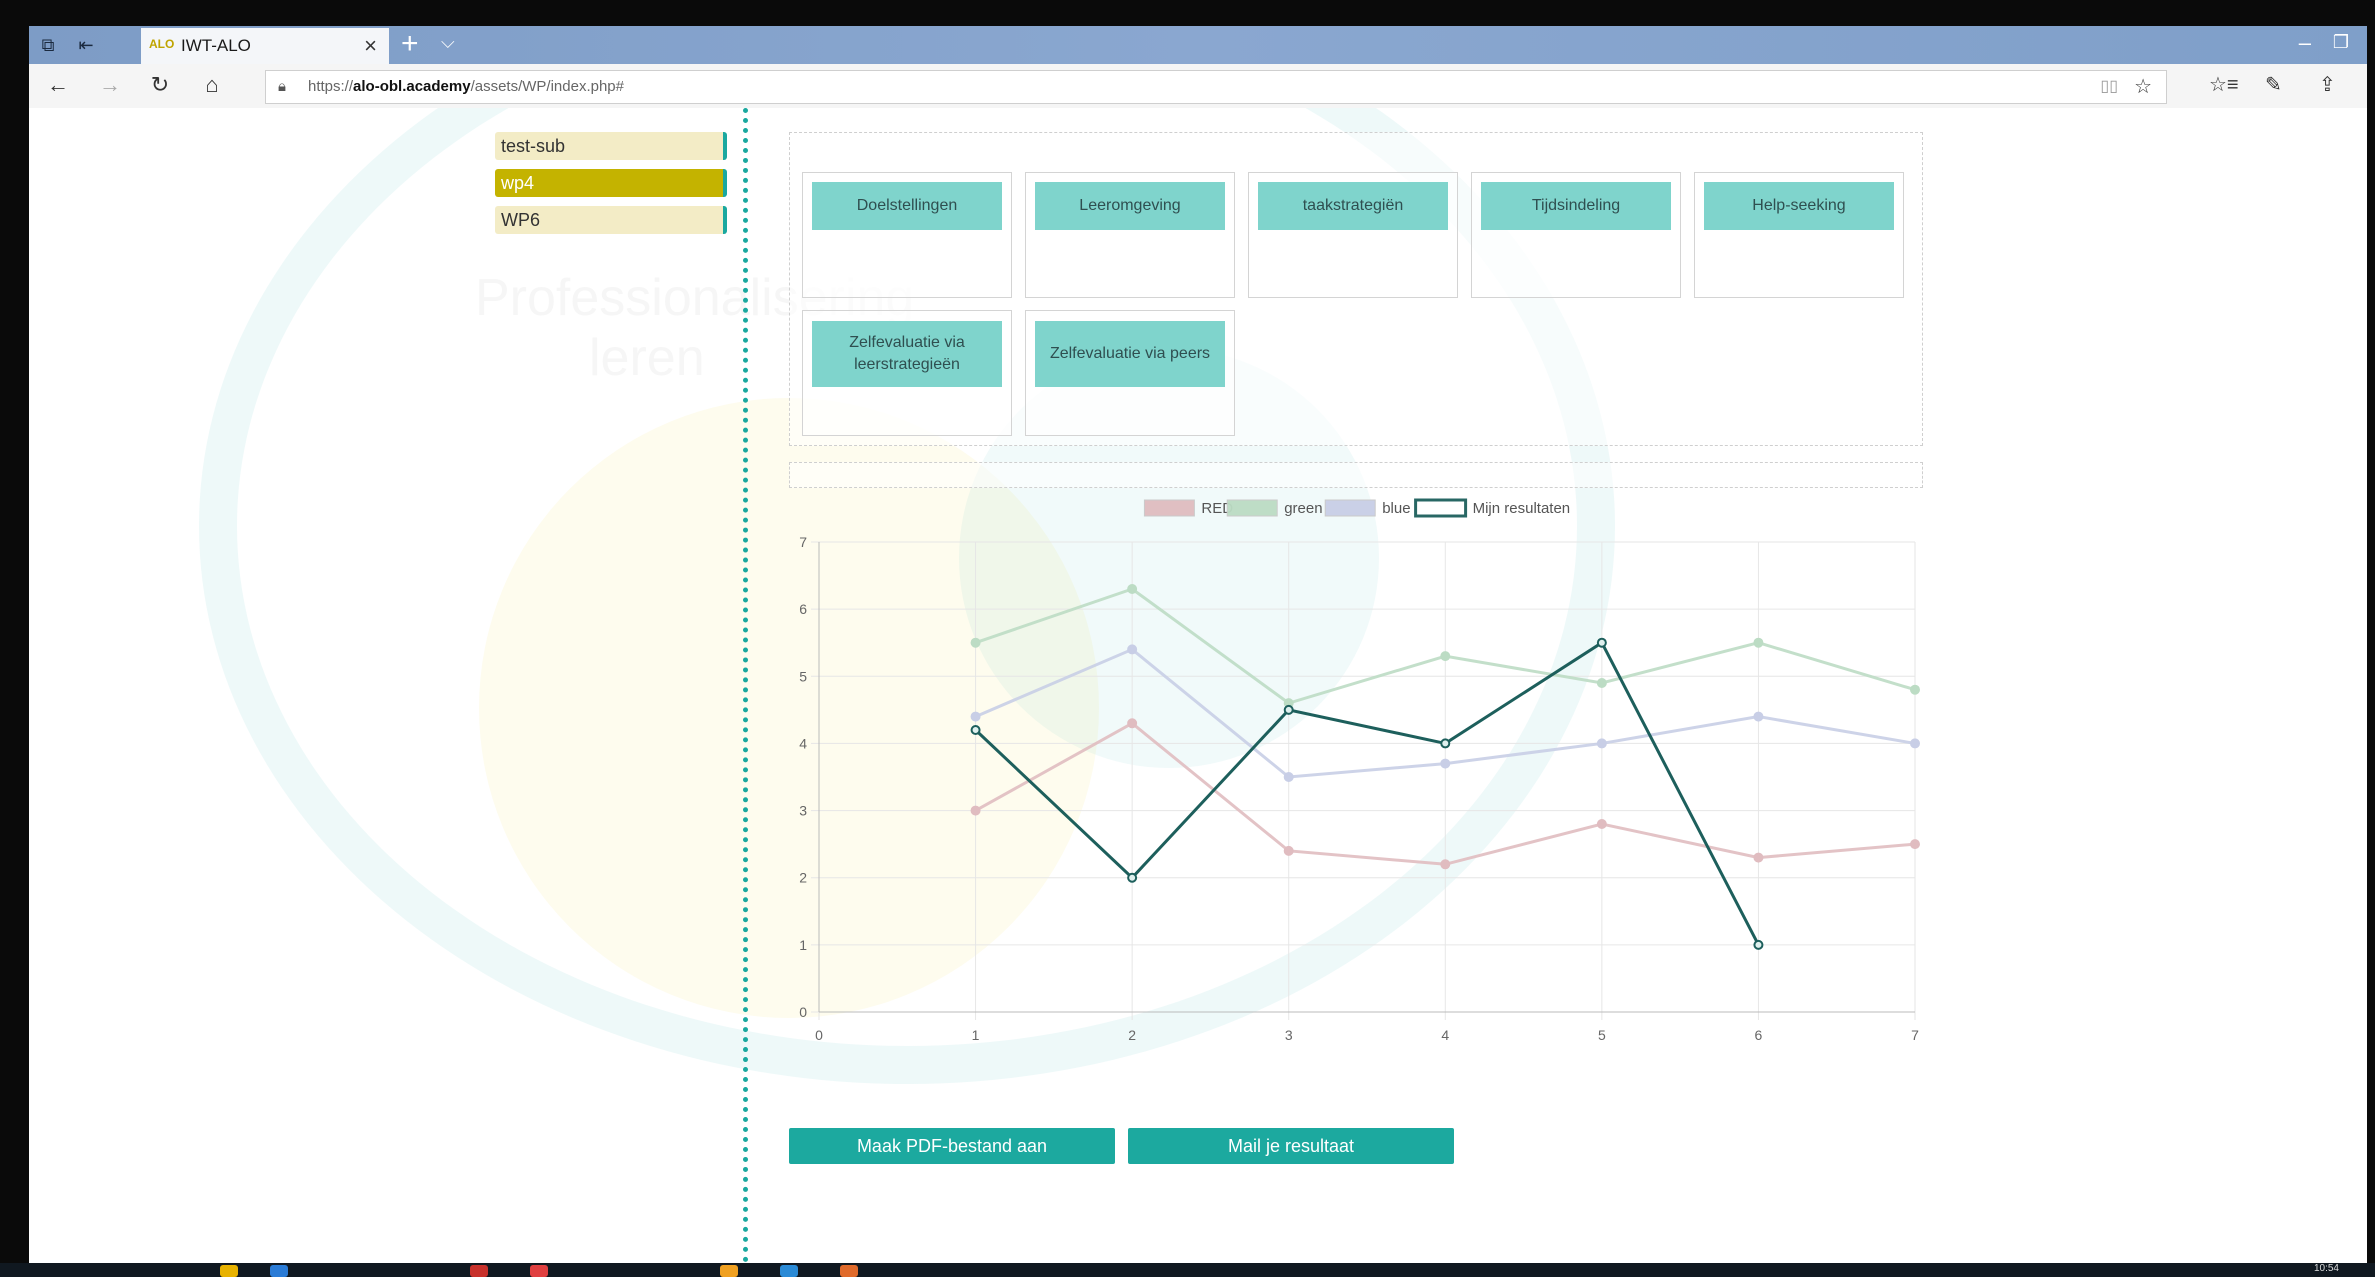 This screenshot has width=2375, height=1277. Describe the element at coordinates (1602, 1035) in the screenshot. I see `x-tick-label: 5` at that location.